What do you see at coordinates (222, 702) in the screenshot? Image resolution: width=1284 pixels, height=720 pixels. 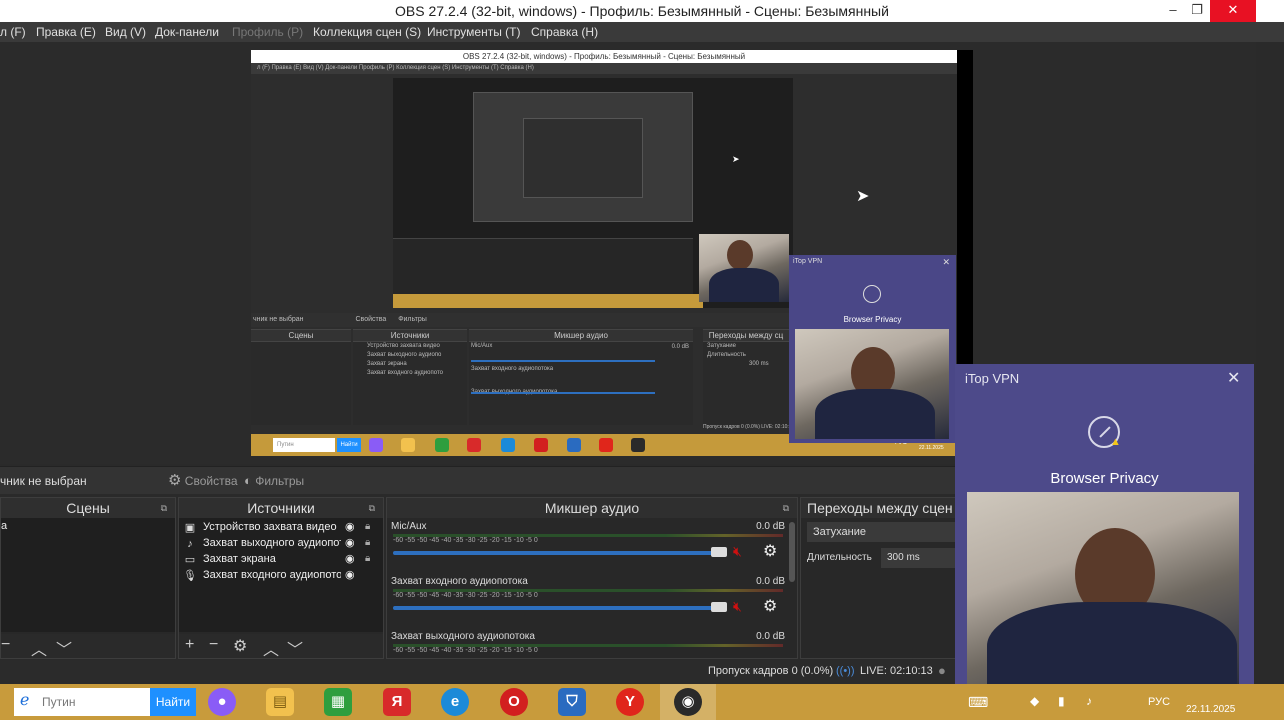 I see `alice-icon: ●` at bounding box center [222, 702].